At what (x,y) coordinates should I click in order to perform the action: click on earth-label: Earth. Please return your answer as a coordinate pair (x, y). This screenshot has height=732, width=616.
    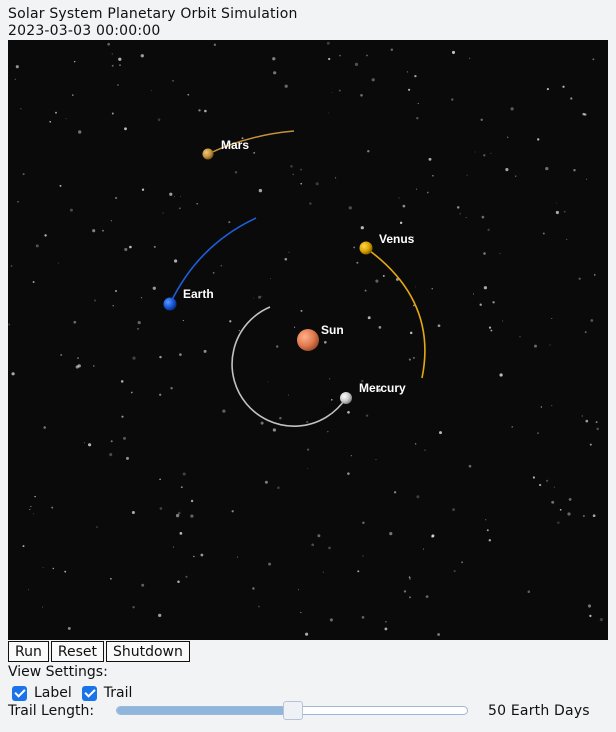
    Looking at the image, I should click on (198, 294).